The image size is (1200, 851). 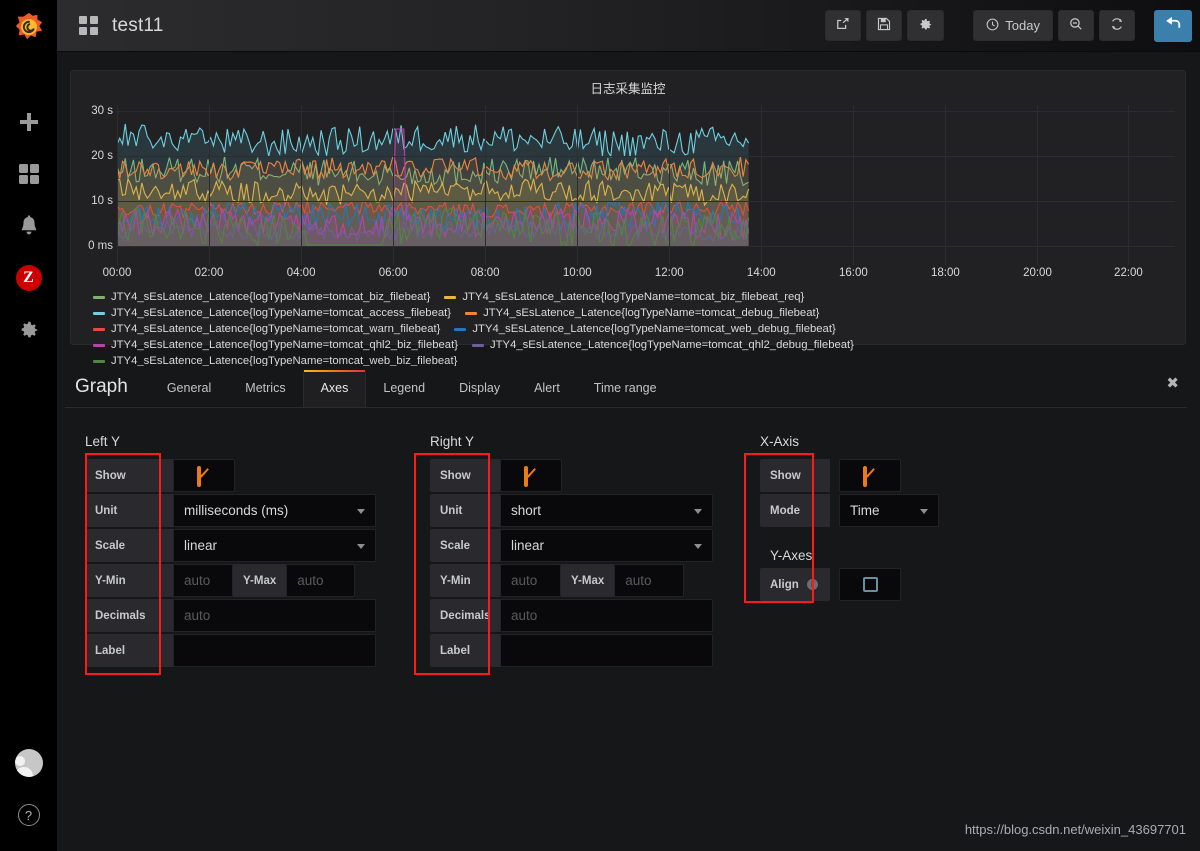 I want to click on right-y-show-checkbox, so click(x=531, y=475).